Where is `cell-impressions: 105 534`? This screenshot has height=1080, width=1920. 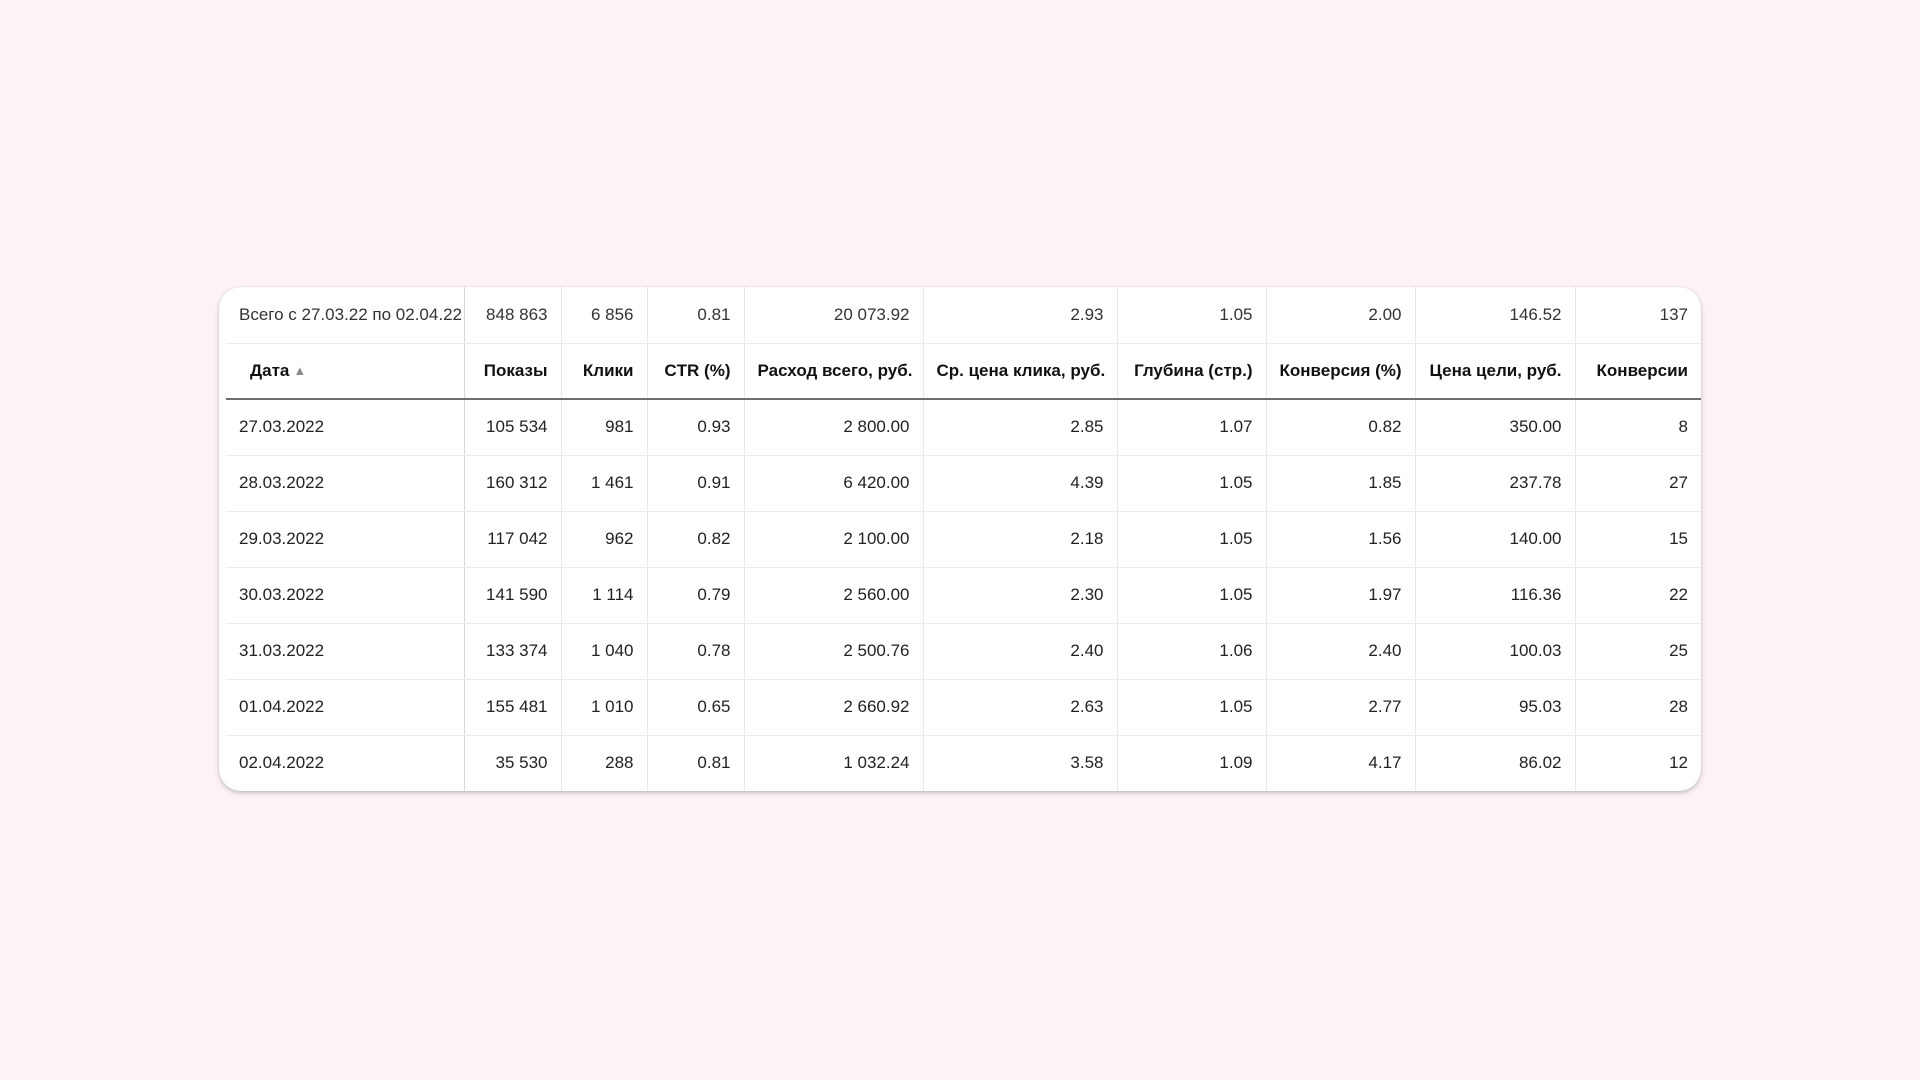
cell-impressions: 105 534 is located at coordinates (513, 427).